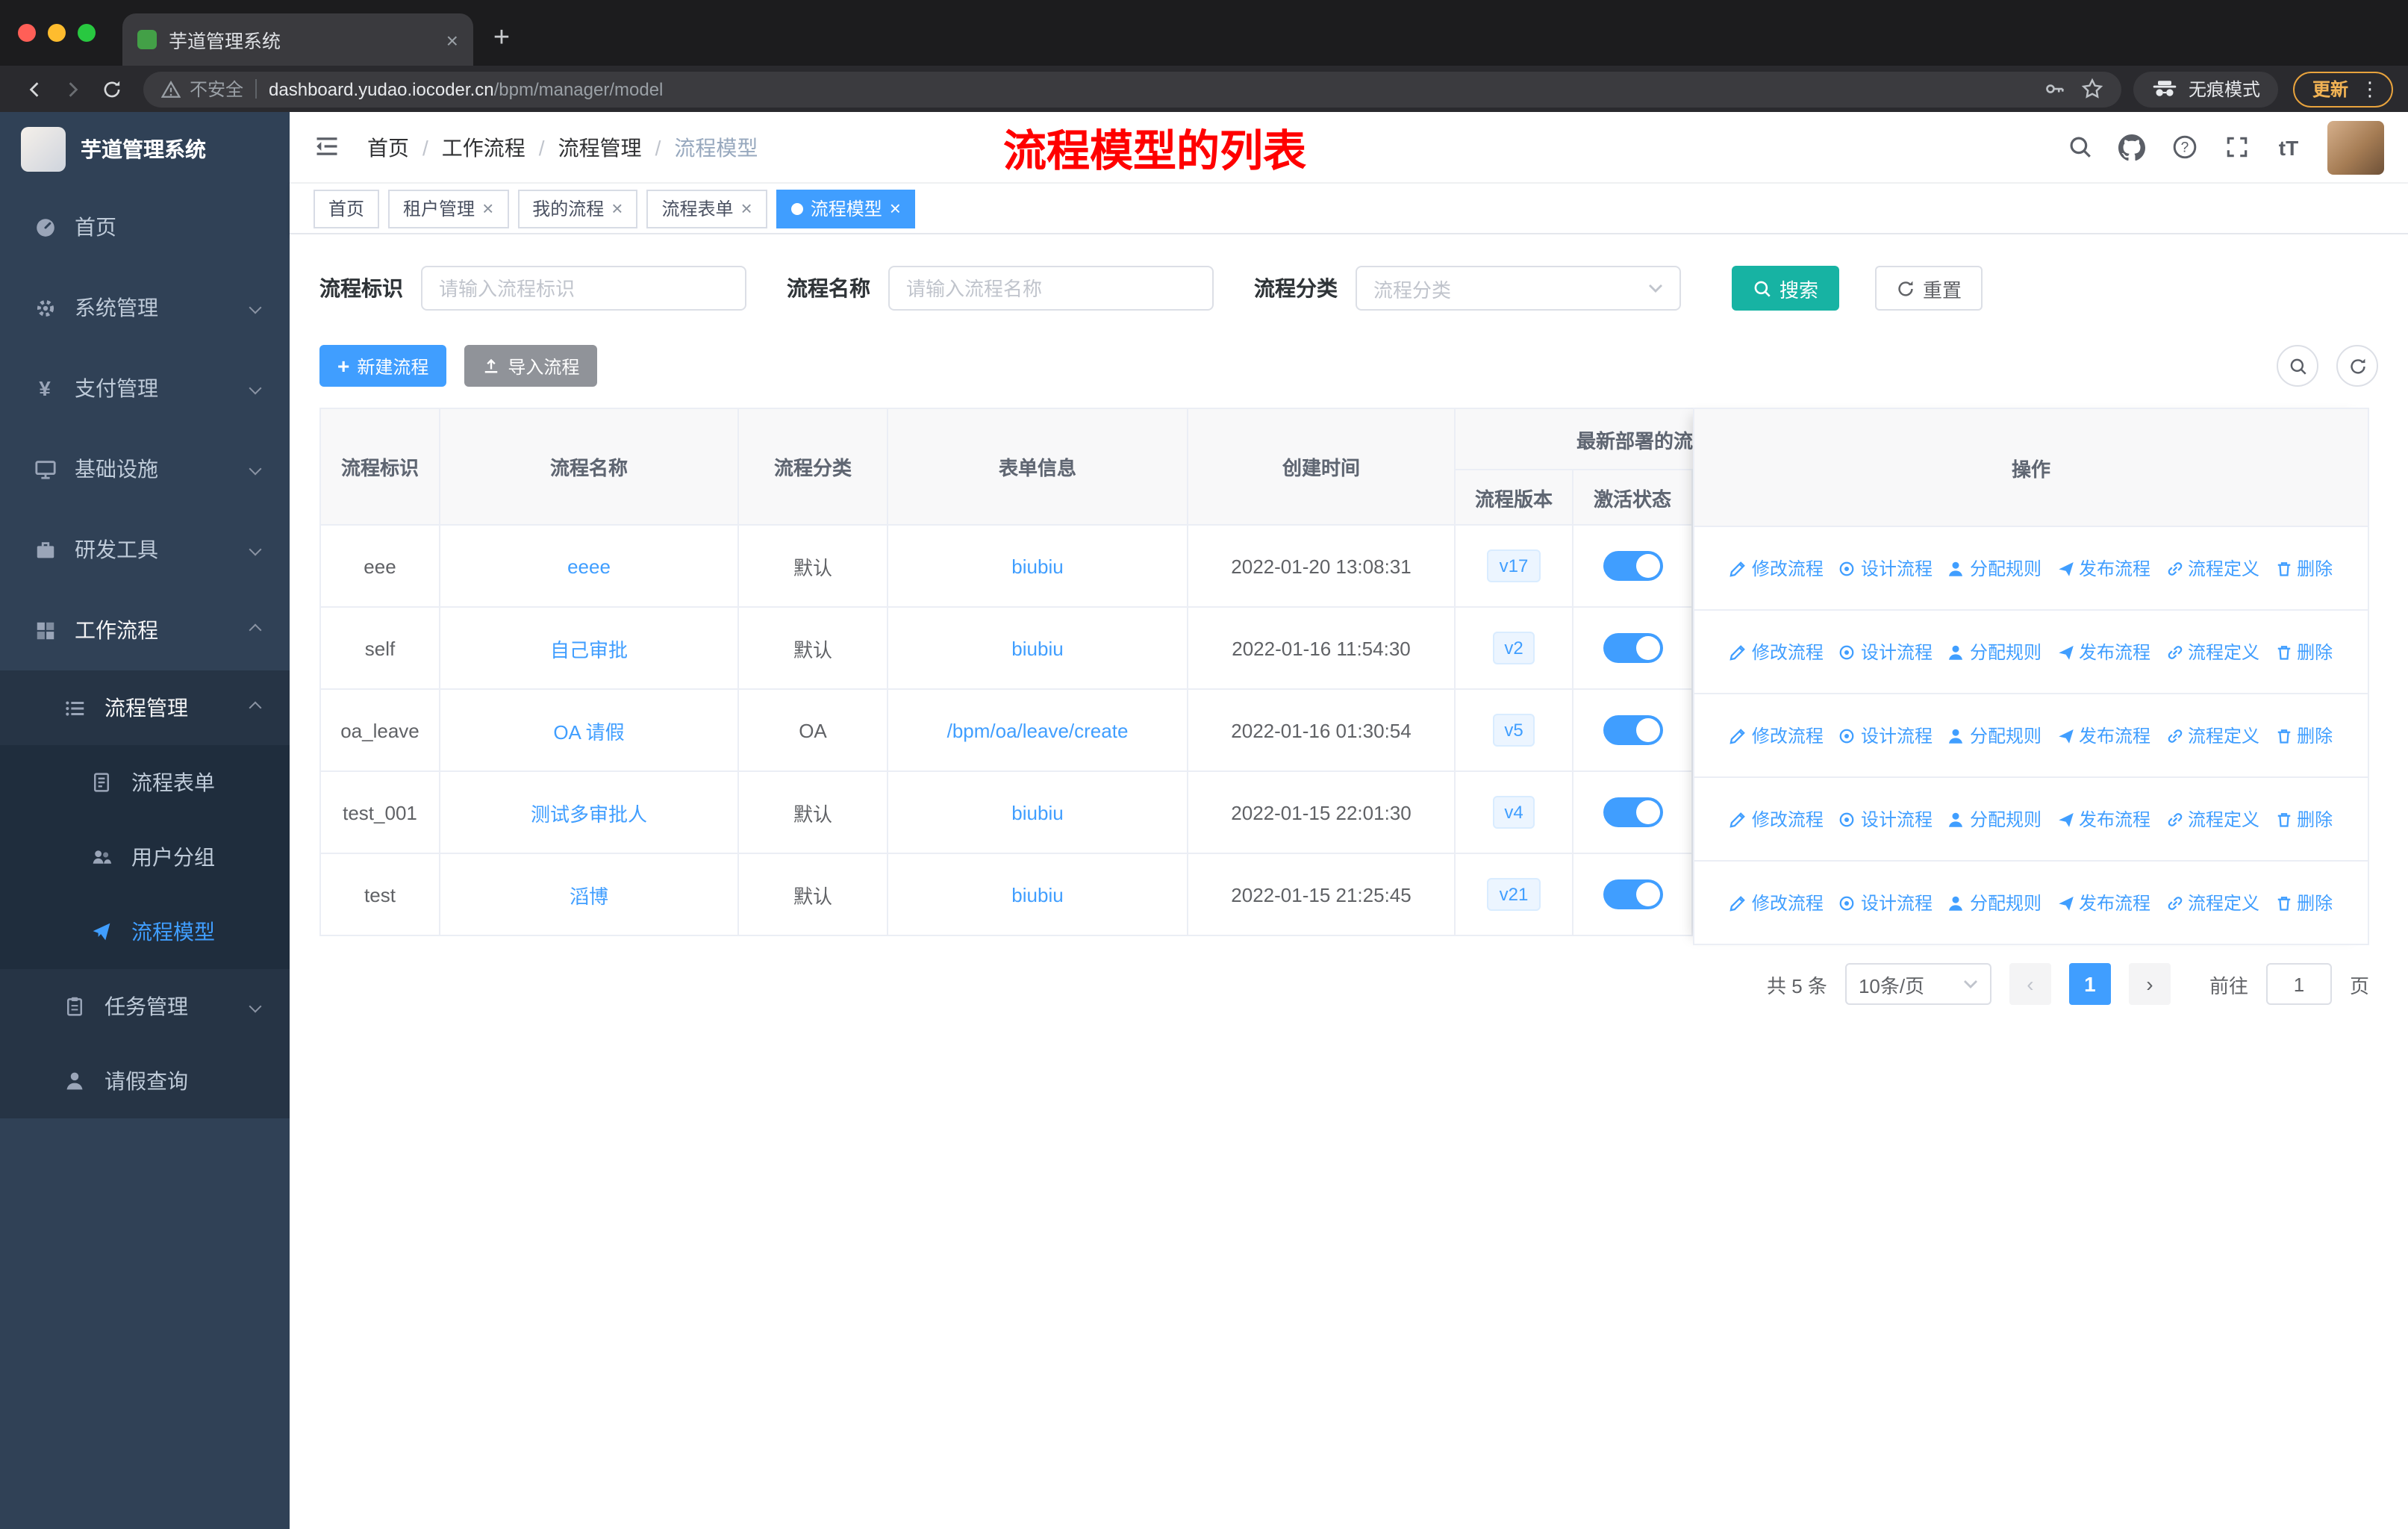 The image size is (2408, 1529). I want to click on refresh-table-button, so click(2357, 366).